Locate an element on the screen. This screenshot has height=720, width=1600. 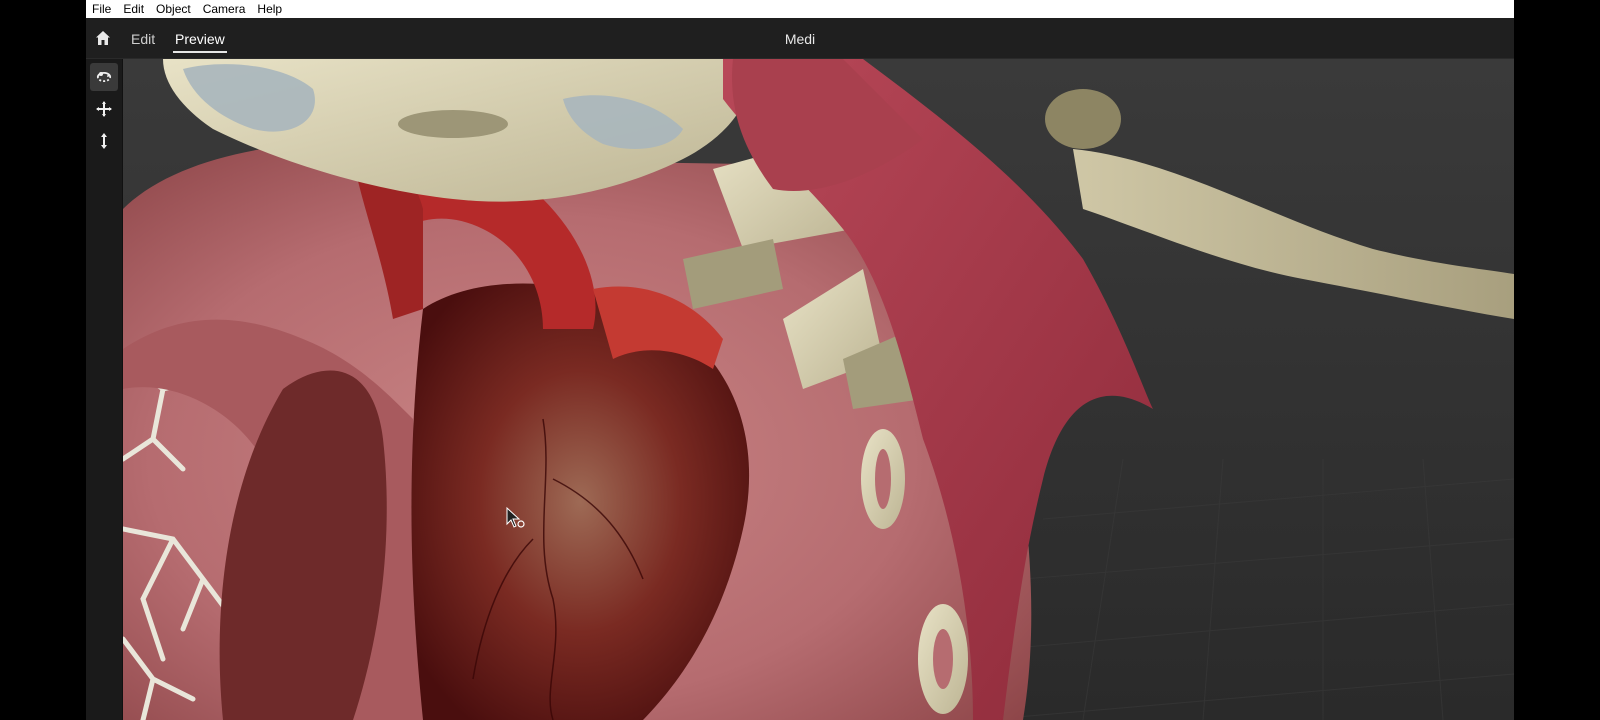
menu-edit: Edit is located at coordinates (133, 9).